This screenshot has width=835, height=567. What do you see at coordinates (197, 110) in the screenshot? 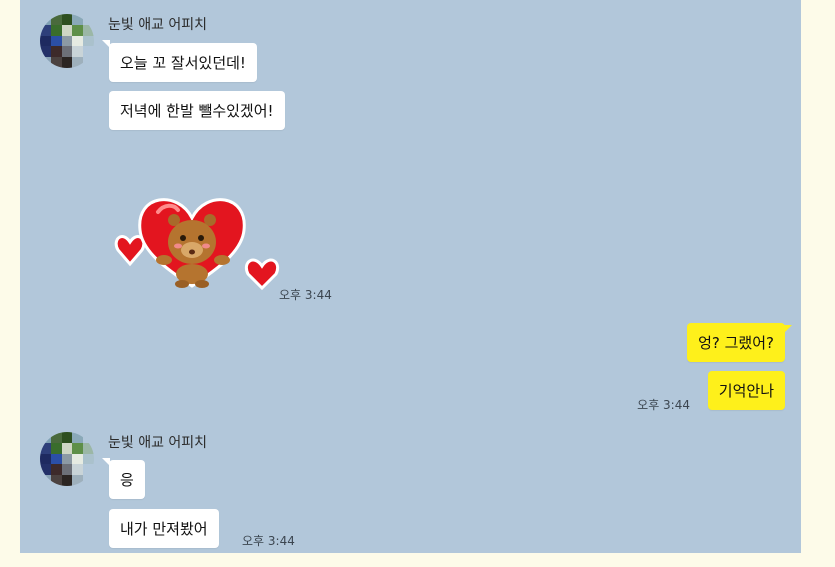
I see `incoming-message: 저녁에 한발 뺄수있겠어!` at bounding box center [197, 110].